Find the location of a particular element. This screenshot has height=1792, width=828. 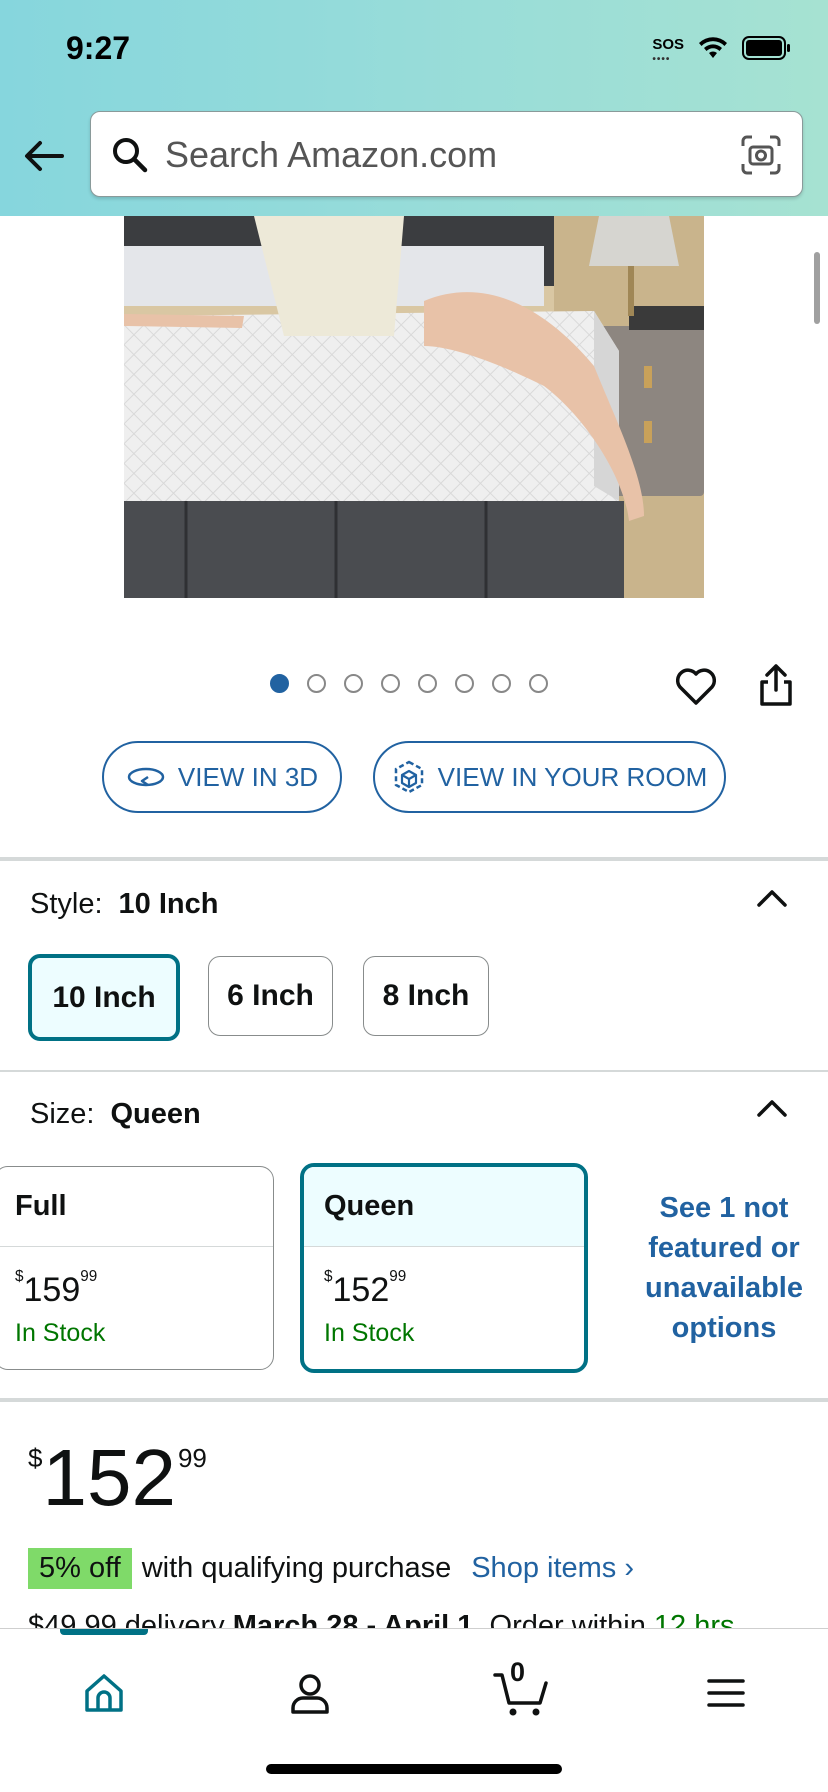

signal-dots-icon: •••• is located at coordinates (661, 59).